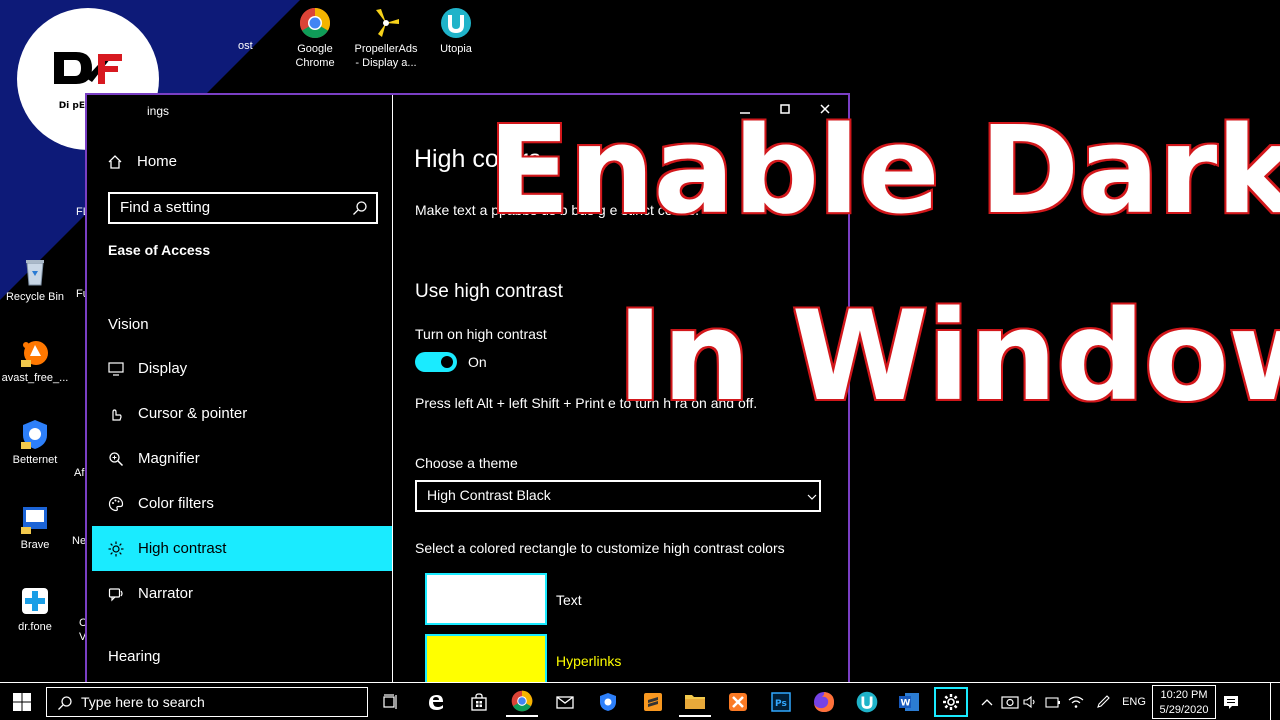  I want to click on nav-section-title: Ease of Access, so click(159, 250).